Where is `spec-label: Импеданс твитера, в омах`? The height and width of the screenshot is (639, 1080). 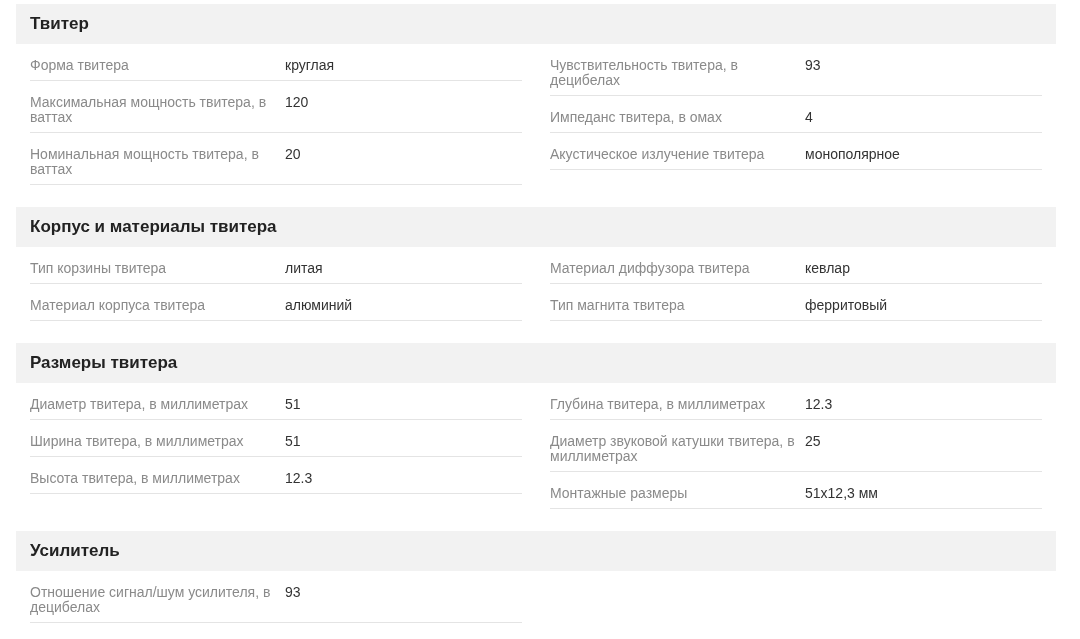
spec-label: Импеданс твитера, в омах is located at coordinates (636, 117).